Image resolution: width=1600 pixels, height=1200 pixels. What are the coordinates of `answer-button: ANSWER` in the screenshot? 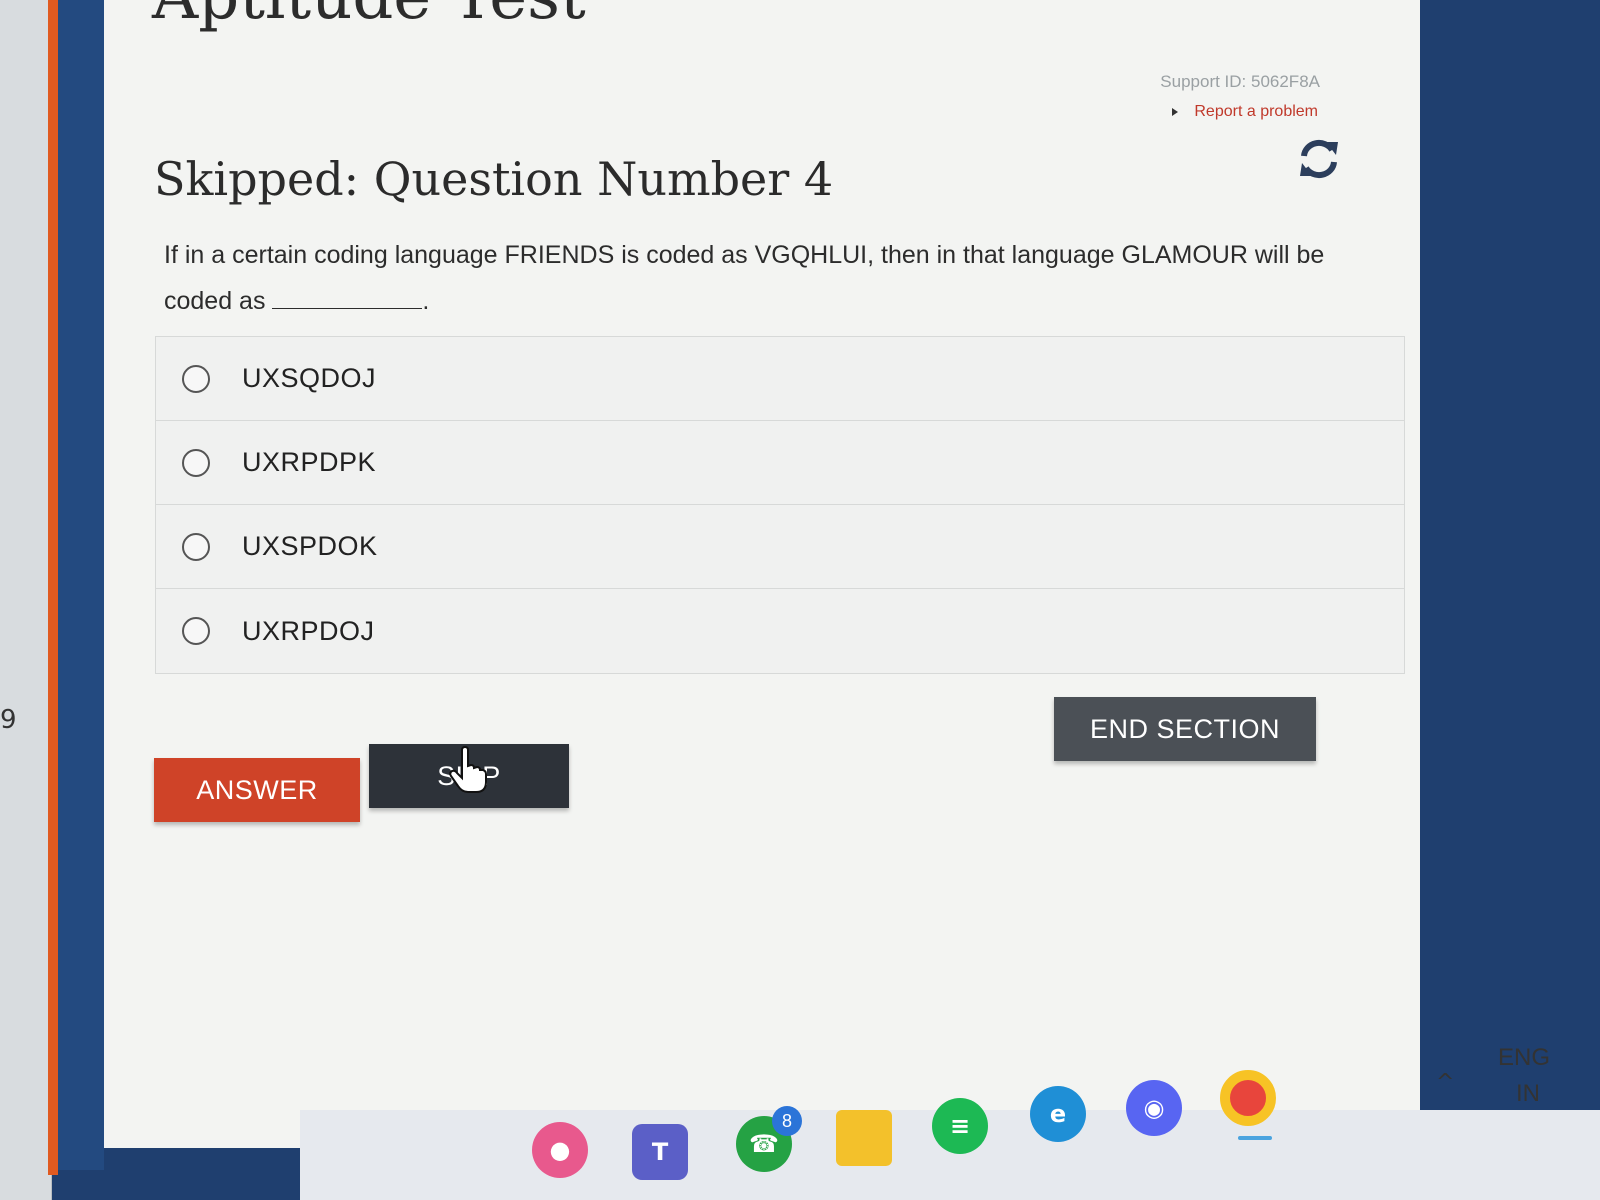 It's located at (257, 790).